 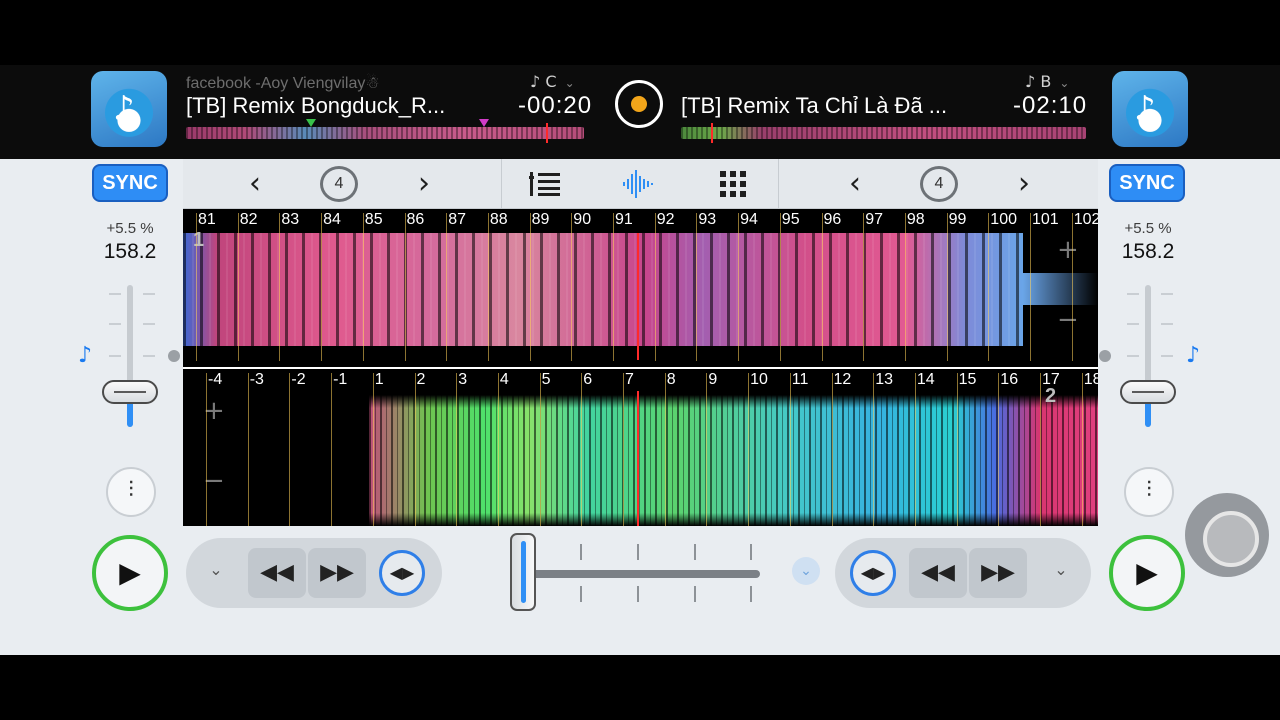 I want to click on beat-number: -2, so click(x=298, y=379).